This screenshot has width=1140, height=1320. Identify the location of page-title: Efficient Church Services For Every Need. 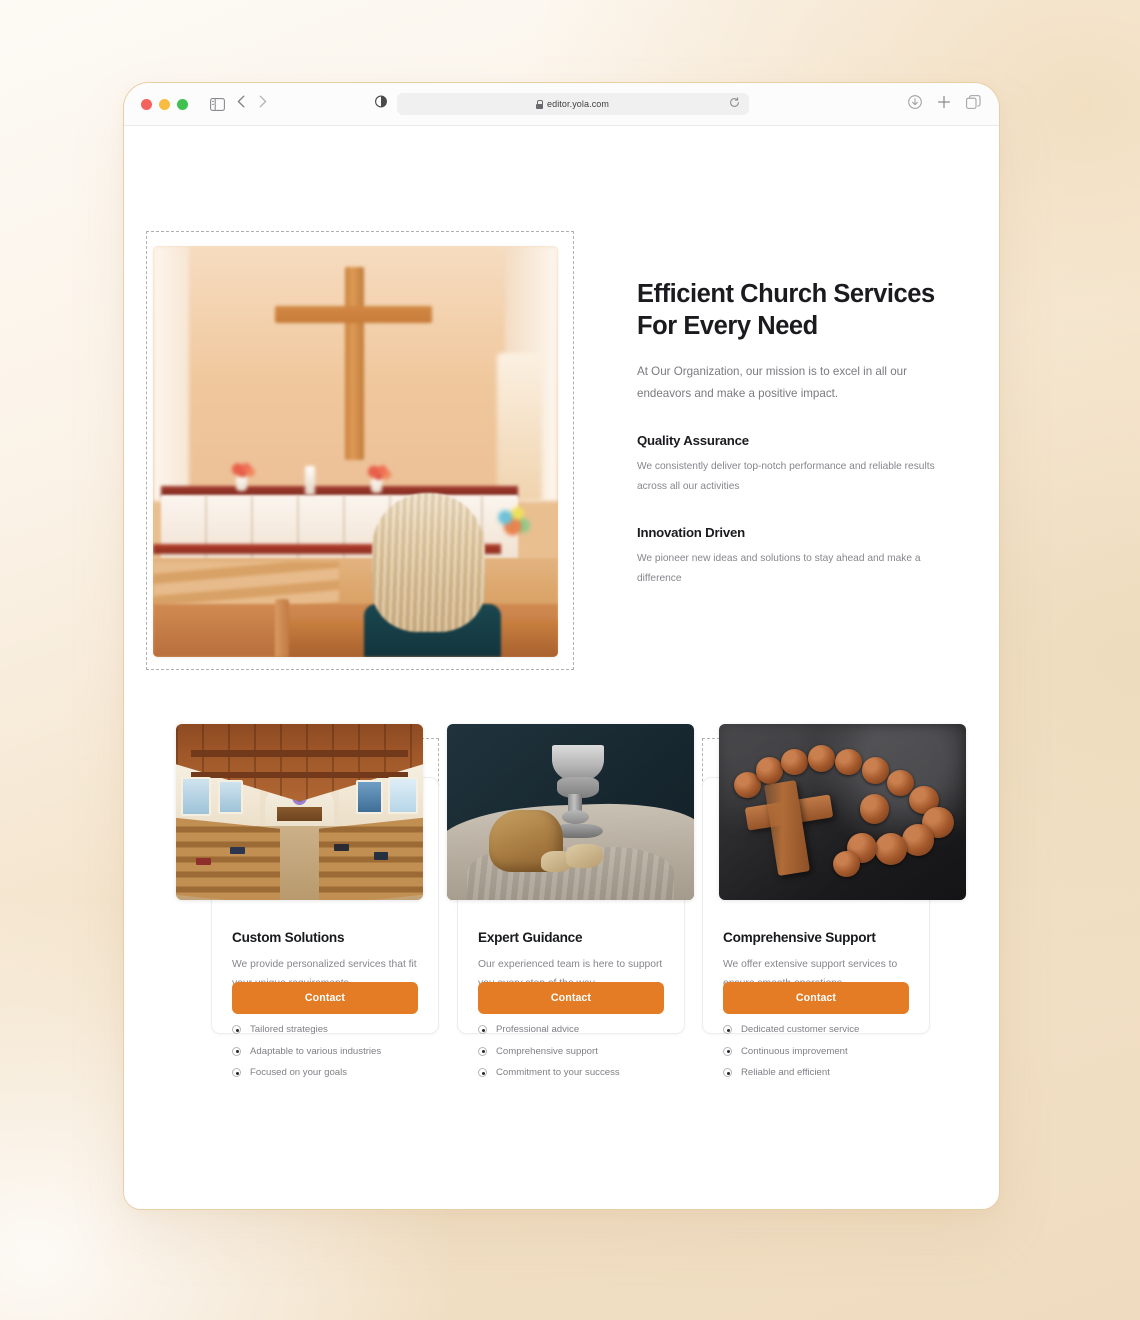
(786, 310).